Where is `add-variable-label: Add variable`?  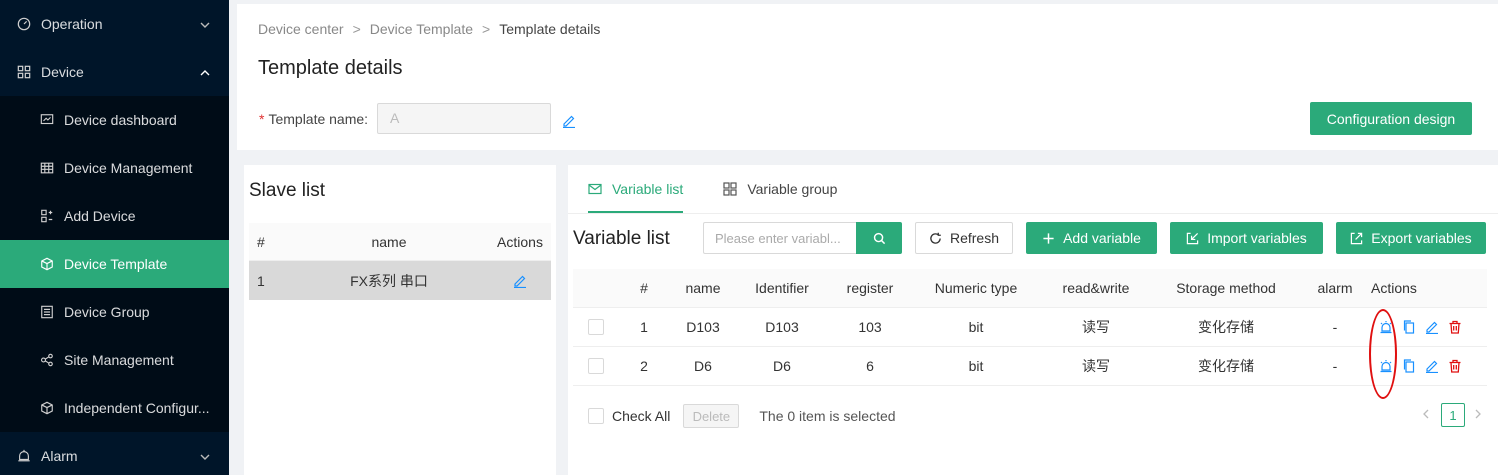
add-variable-label: Add variable is located at coordinates (1102, 238).